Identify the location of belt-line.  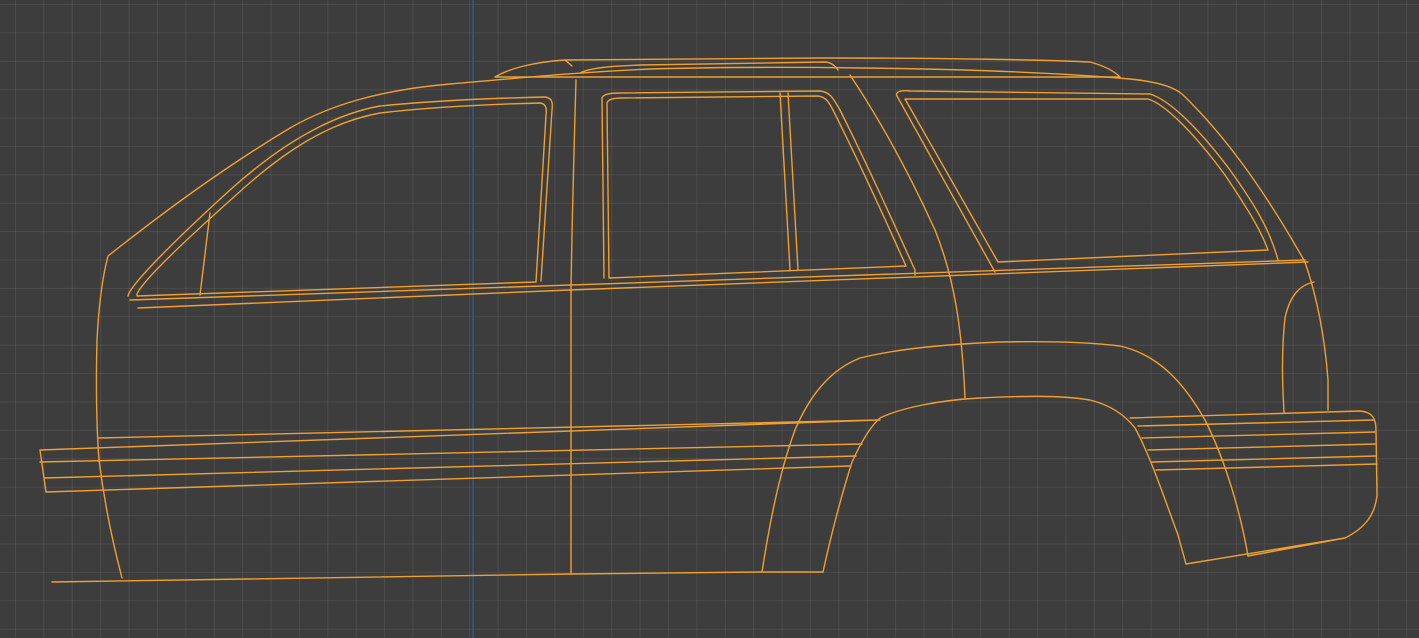
(717, 280).